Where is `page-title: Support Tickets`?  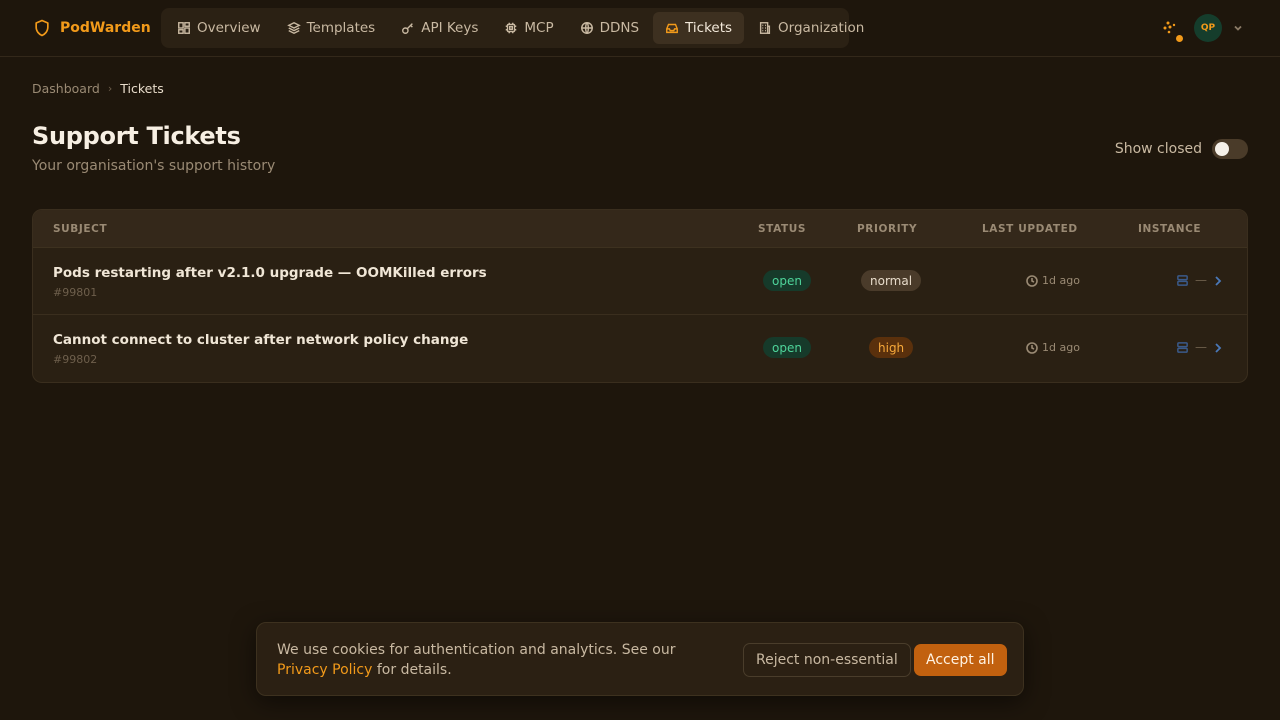 page-title: Support Tickets is located at coordinates (136, 136).